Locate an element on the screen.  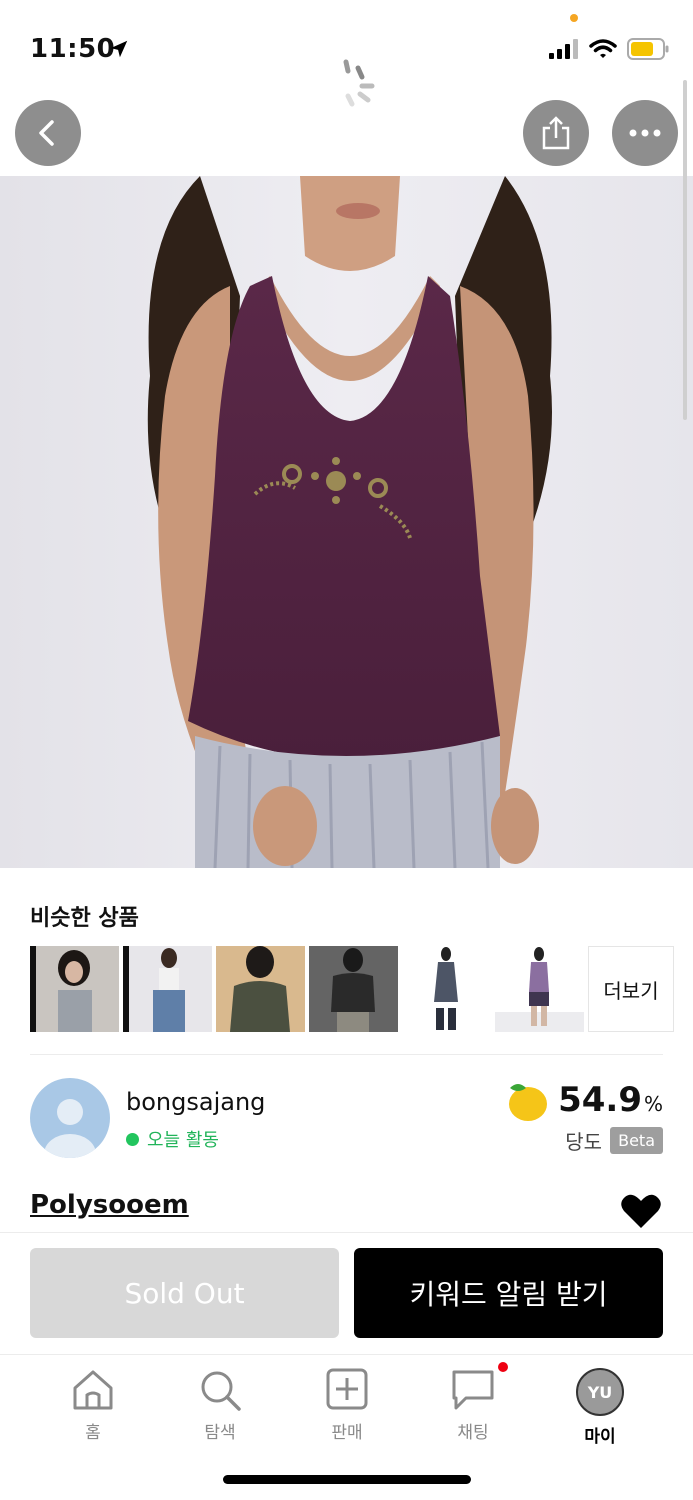
plus-square-icon is located at coordinates (347, 1389).